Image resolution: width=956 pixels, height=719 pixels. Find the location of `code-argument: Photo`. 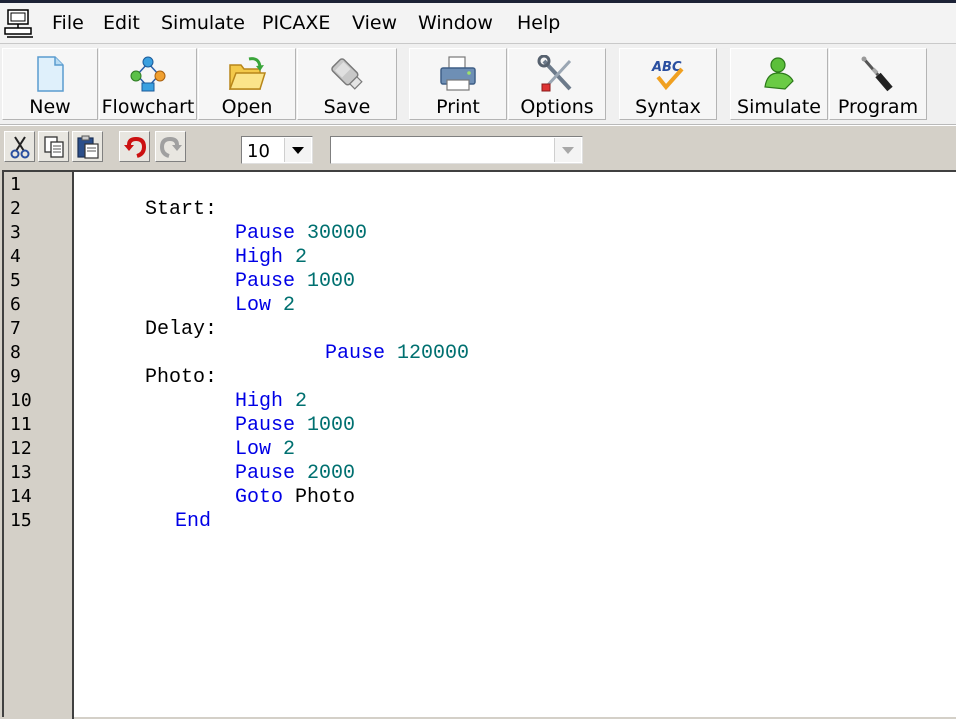

code-argument: Photo is located at coordinates (325, 497).